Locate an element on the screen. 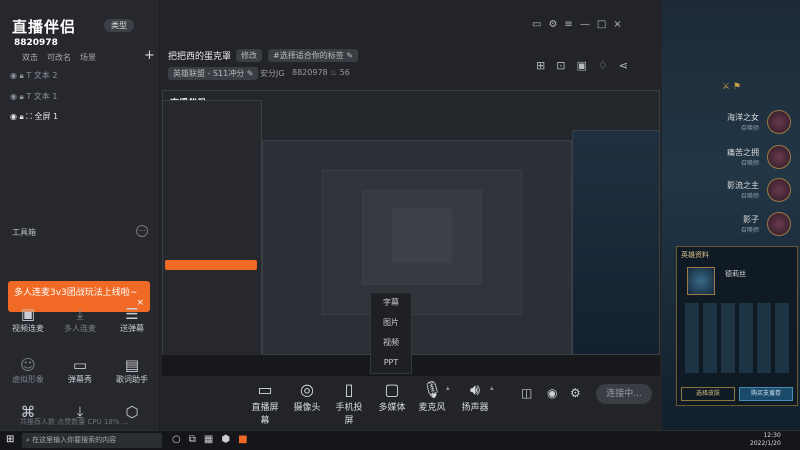 The image size is (800, 450). multimedia-button: ▢ 多媒体 is located at coordinates (392, 396).